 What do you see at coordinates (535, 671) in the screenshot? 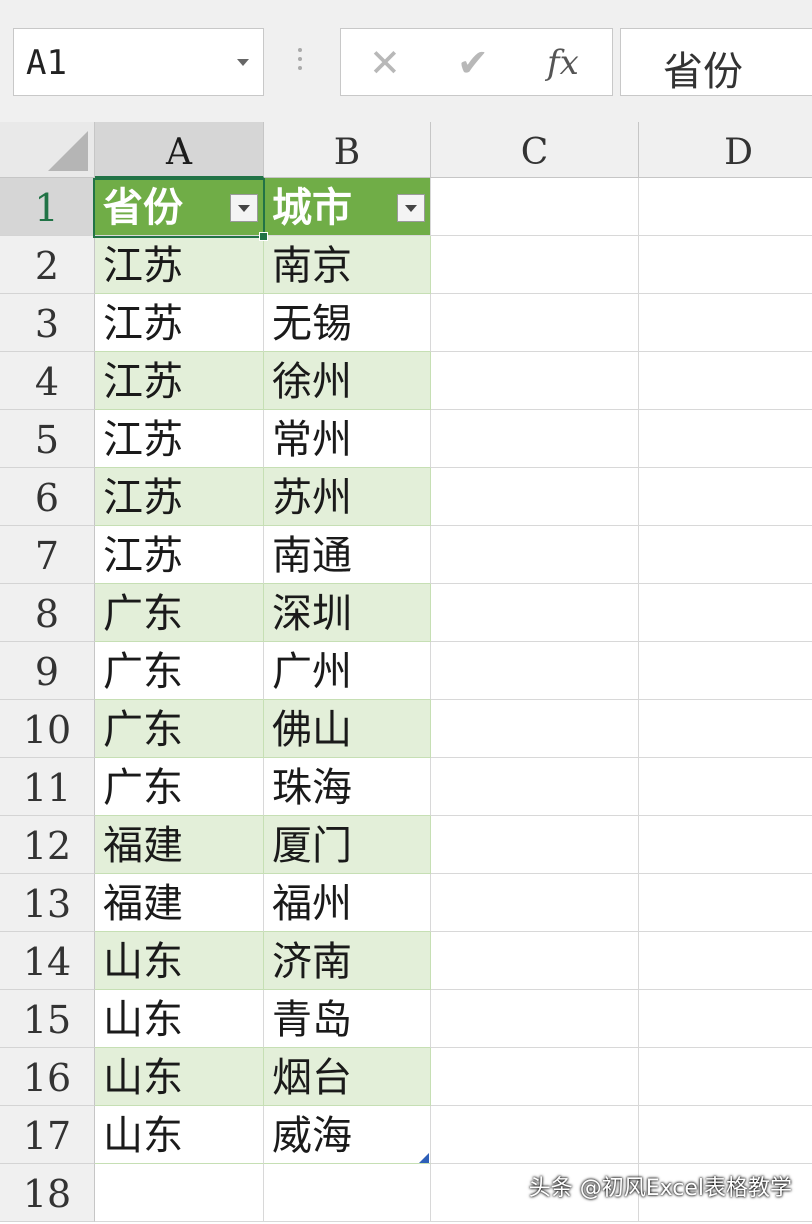
I see `cell-c9` at bounding box center [535, 671].